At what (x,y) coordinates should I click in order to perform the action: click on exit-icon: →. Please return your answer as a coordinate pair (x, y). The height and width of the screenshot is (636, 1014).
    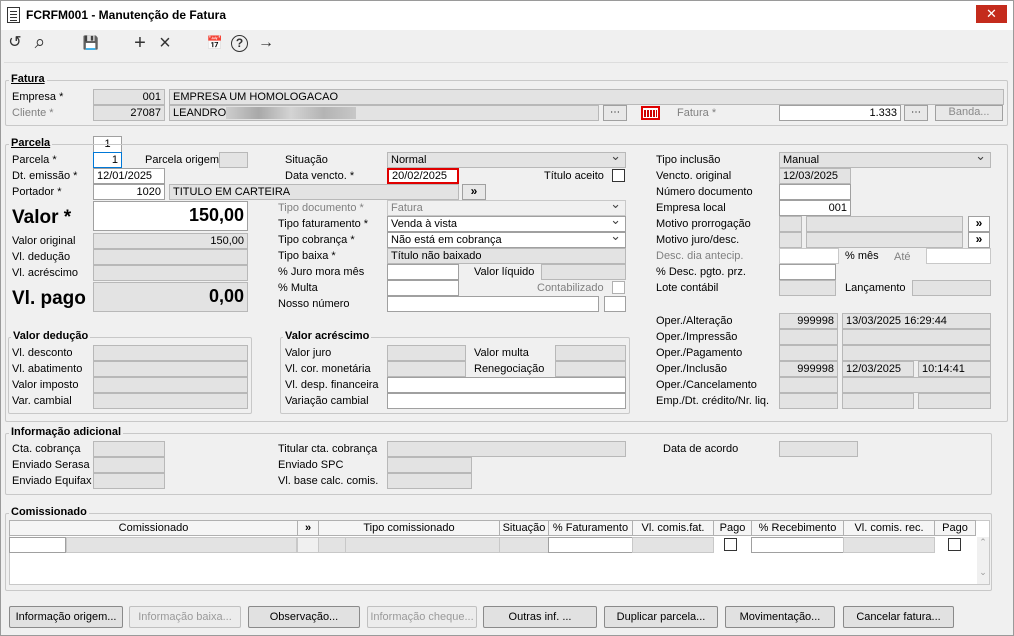
    Looking at the image, I should click on (266, 43).